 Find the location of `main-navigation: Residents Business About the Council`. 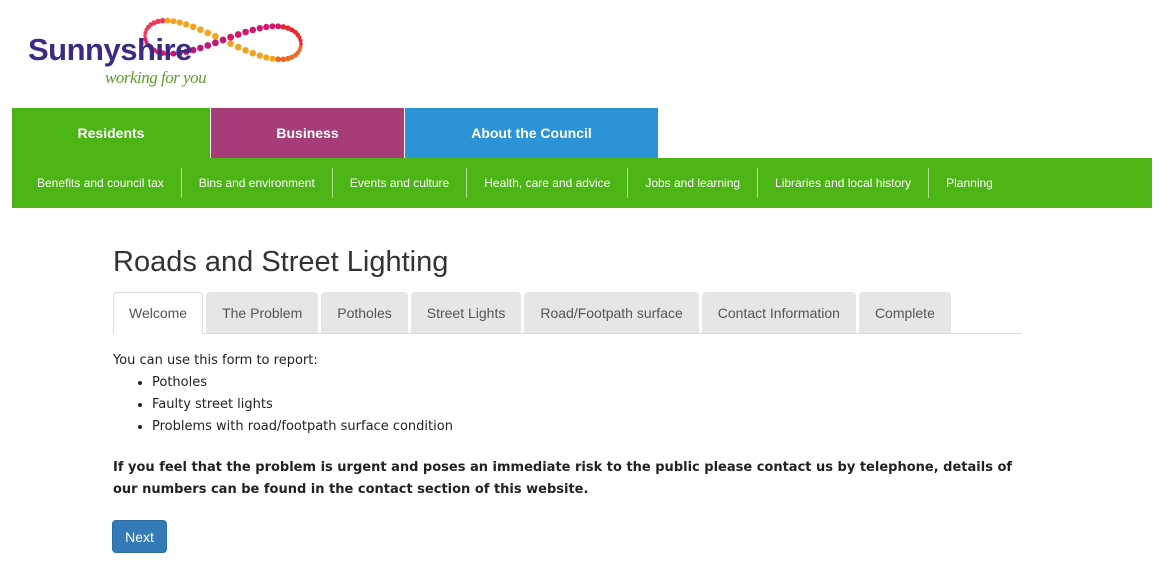

main-navigation: Residents Business About the Council is located at coordinates (335, 133).